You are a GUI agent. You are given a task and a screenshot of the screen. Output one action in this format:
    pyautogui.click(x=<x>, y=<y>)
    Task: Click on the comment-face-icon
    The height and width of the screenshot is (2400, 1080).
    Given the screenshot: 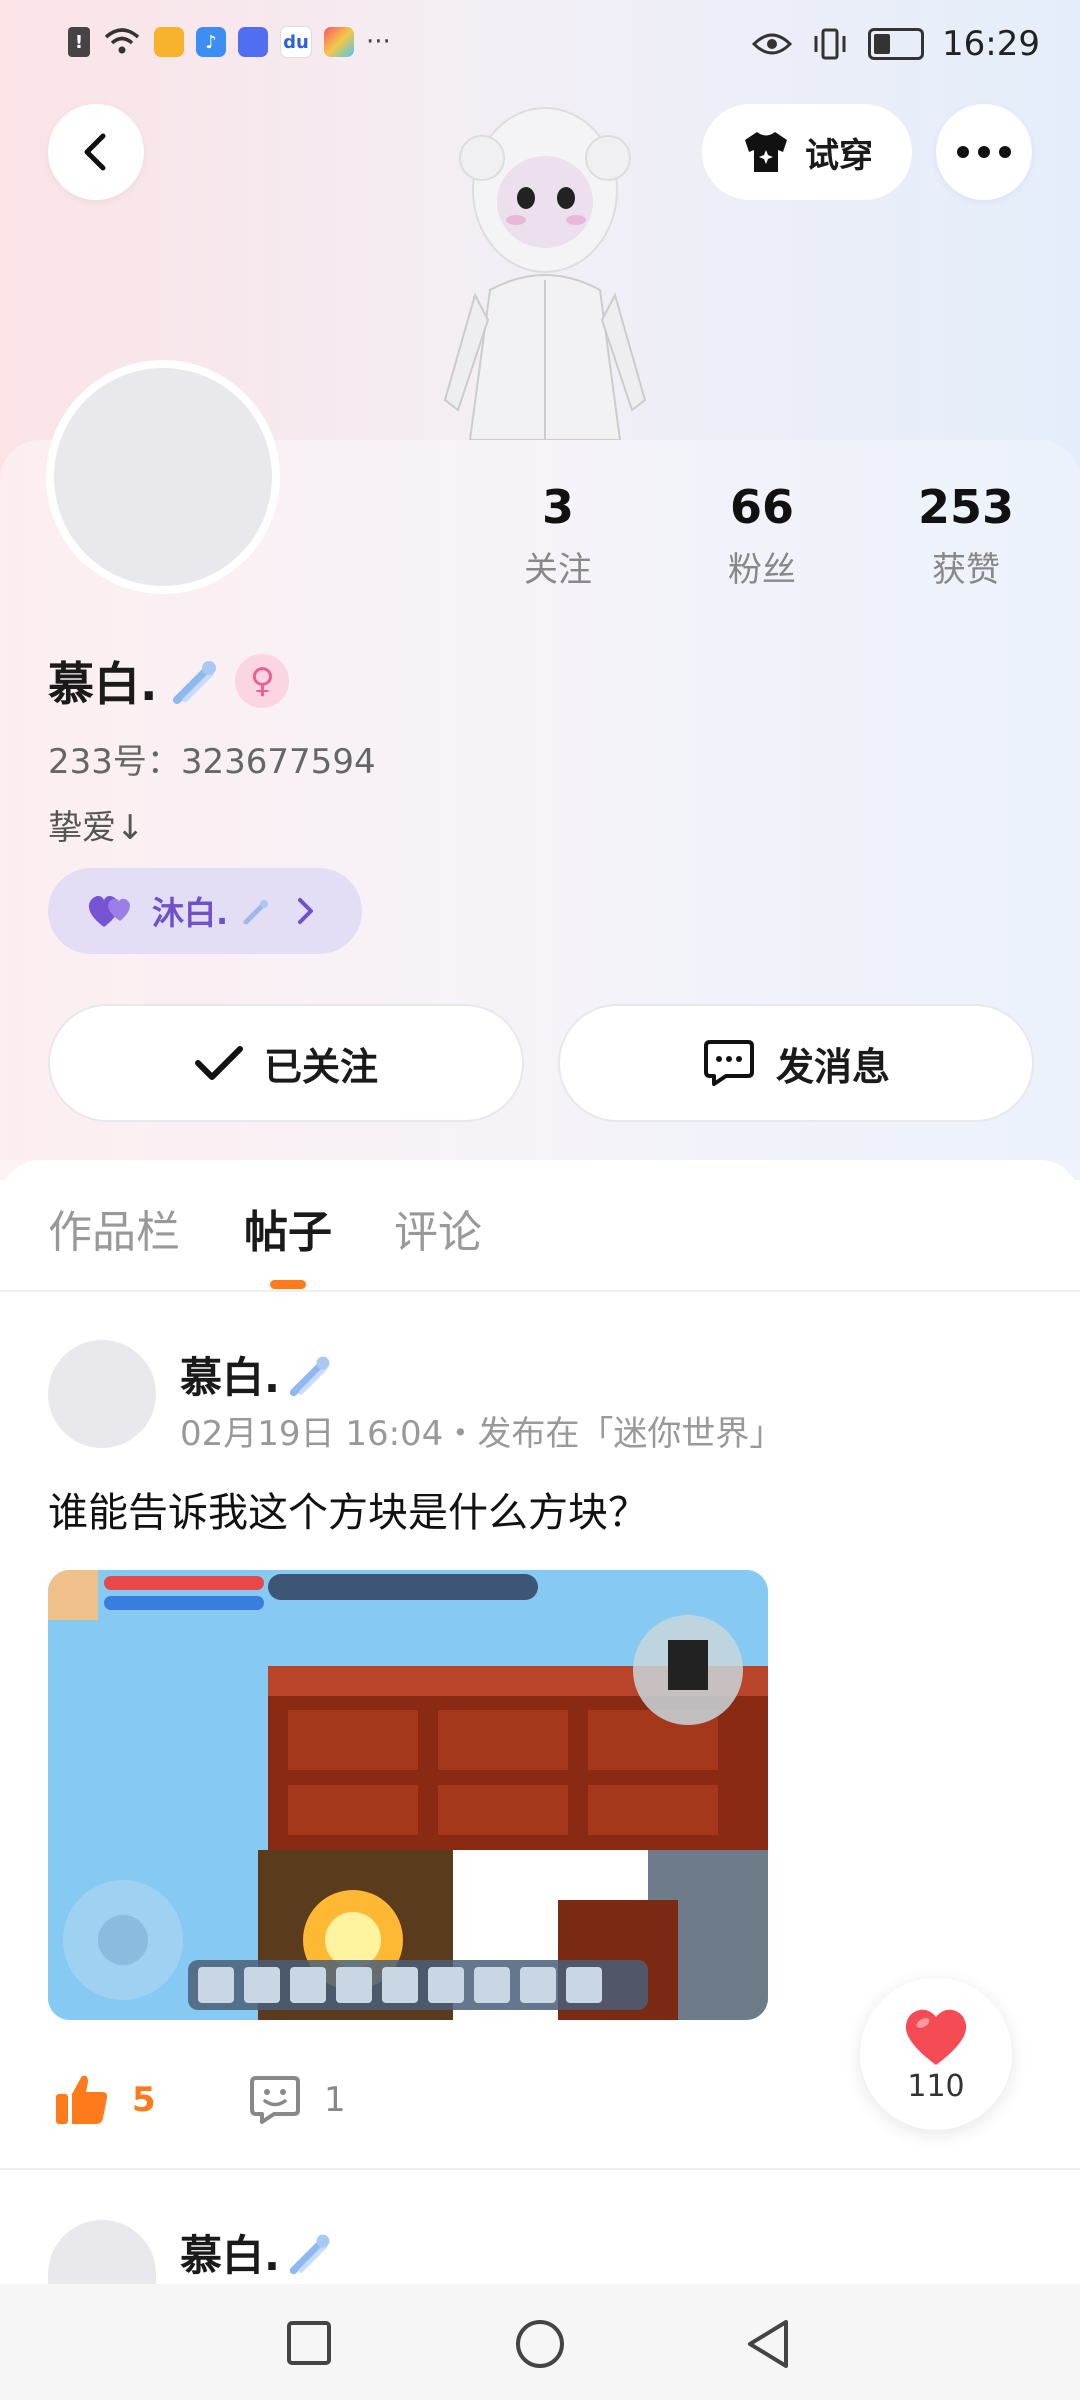 What is the action you would take?
    pyautogui.click(x=275, y=2100)
    